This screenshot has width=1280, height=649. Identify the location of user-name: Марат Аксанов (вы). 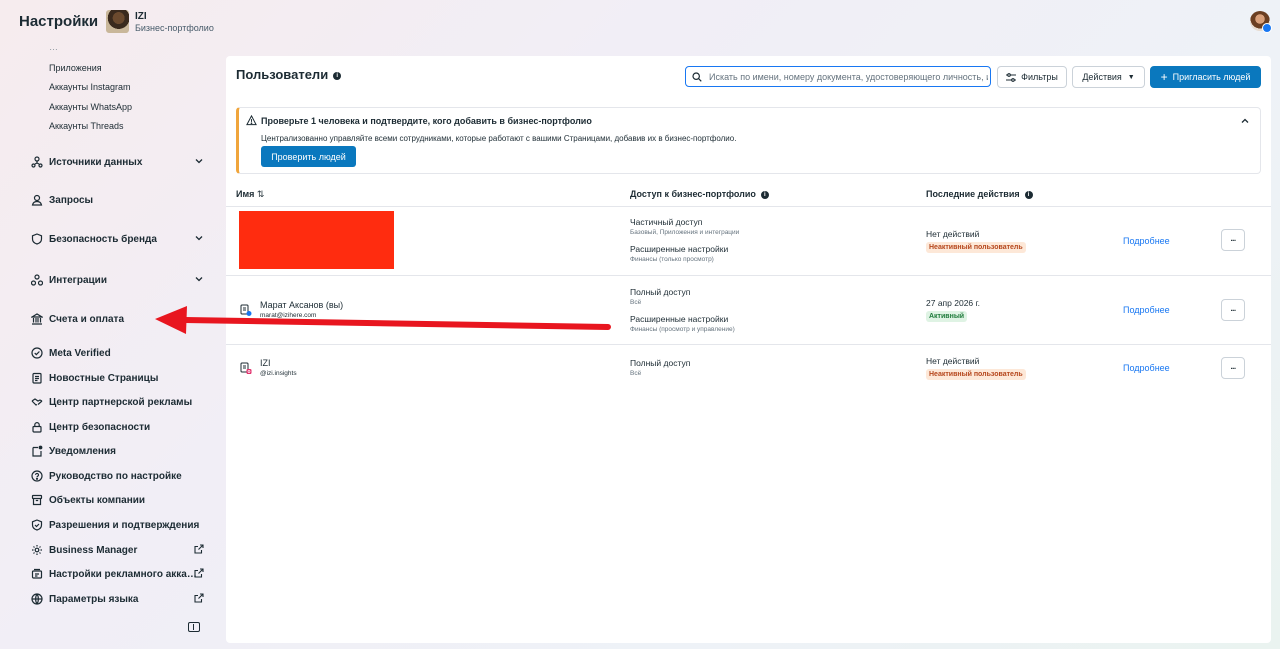
(302, 305).